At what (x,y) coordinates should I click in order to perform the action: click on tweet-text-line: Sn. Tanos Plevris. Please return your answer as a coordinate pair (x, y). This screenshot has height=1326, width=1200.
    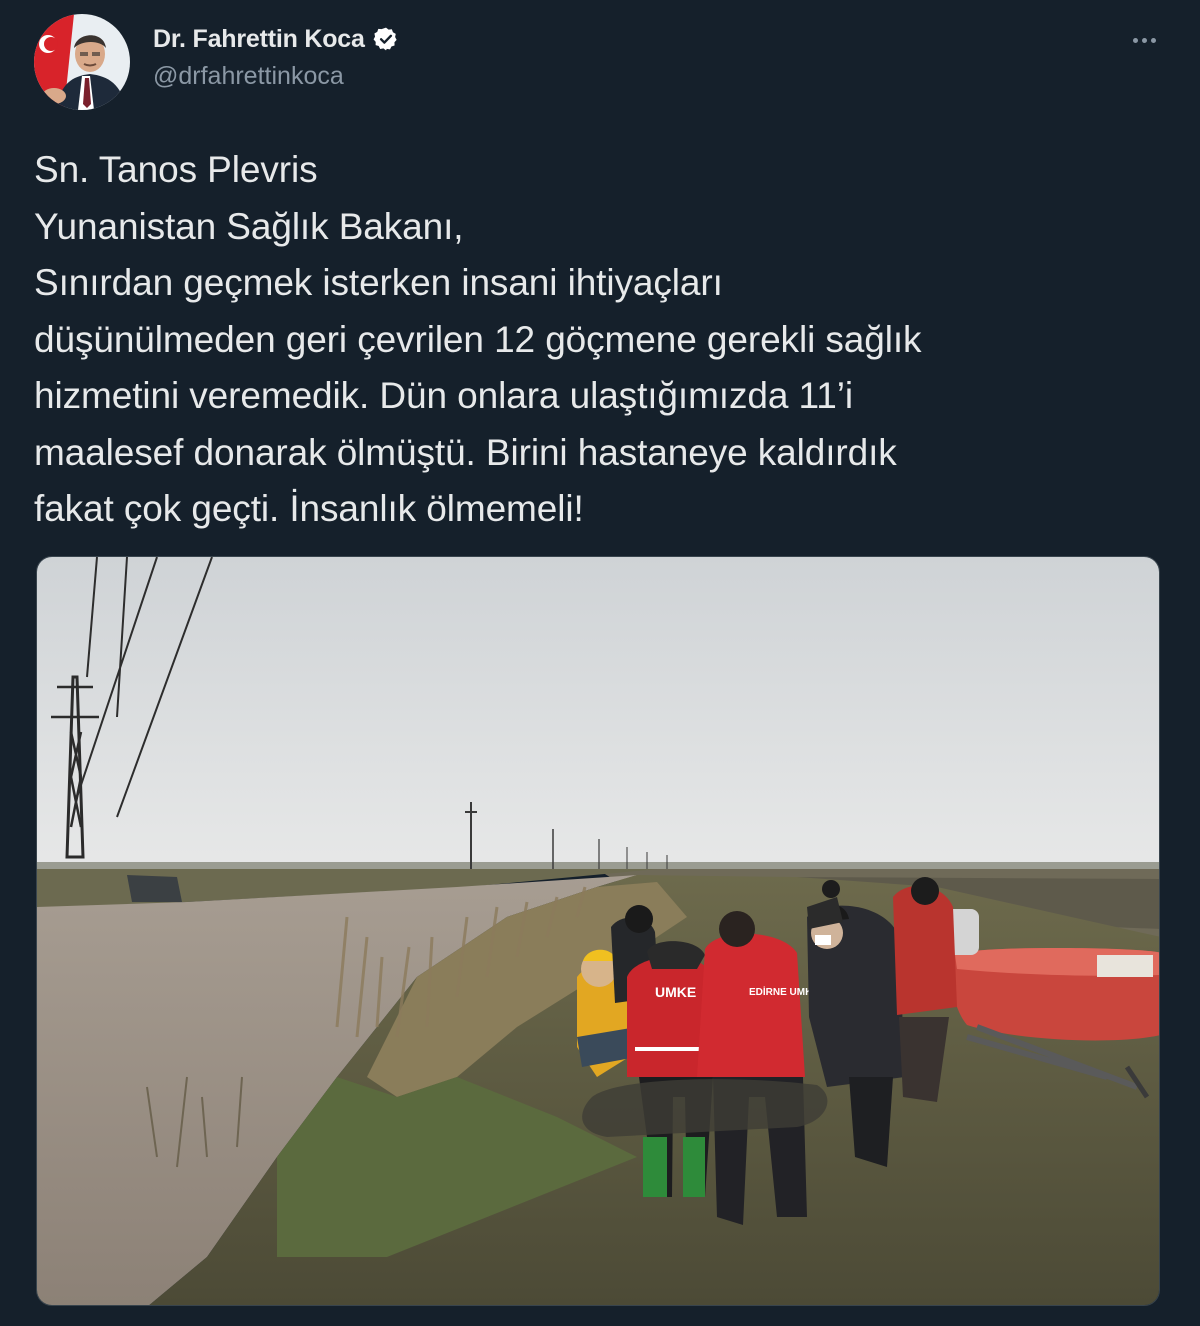
    Looking at the image, I should click on (176, 169).